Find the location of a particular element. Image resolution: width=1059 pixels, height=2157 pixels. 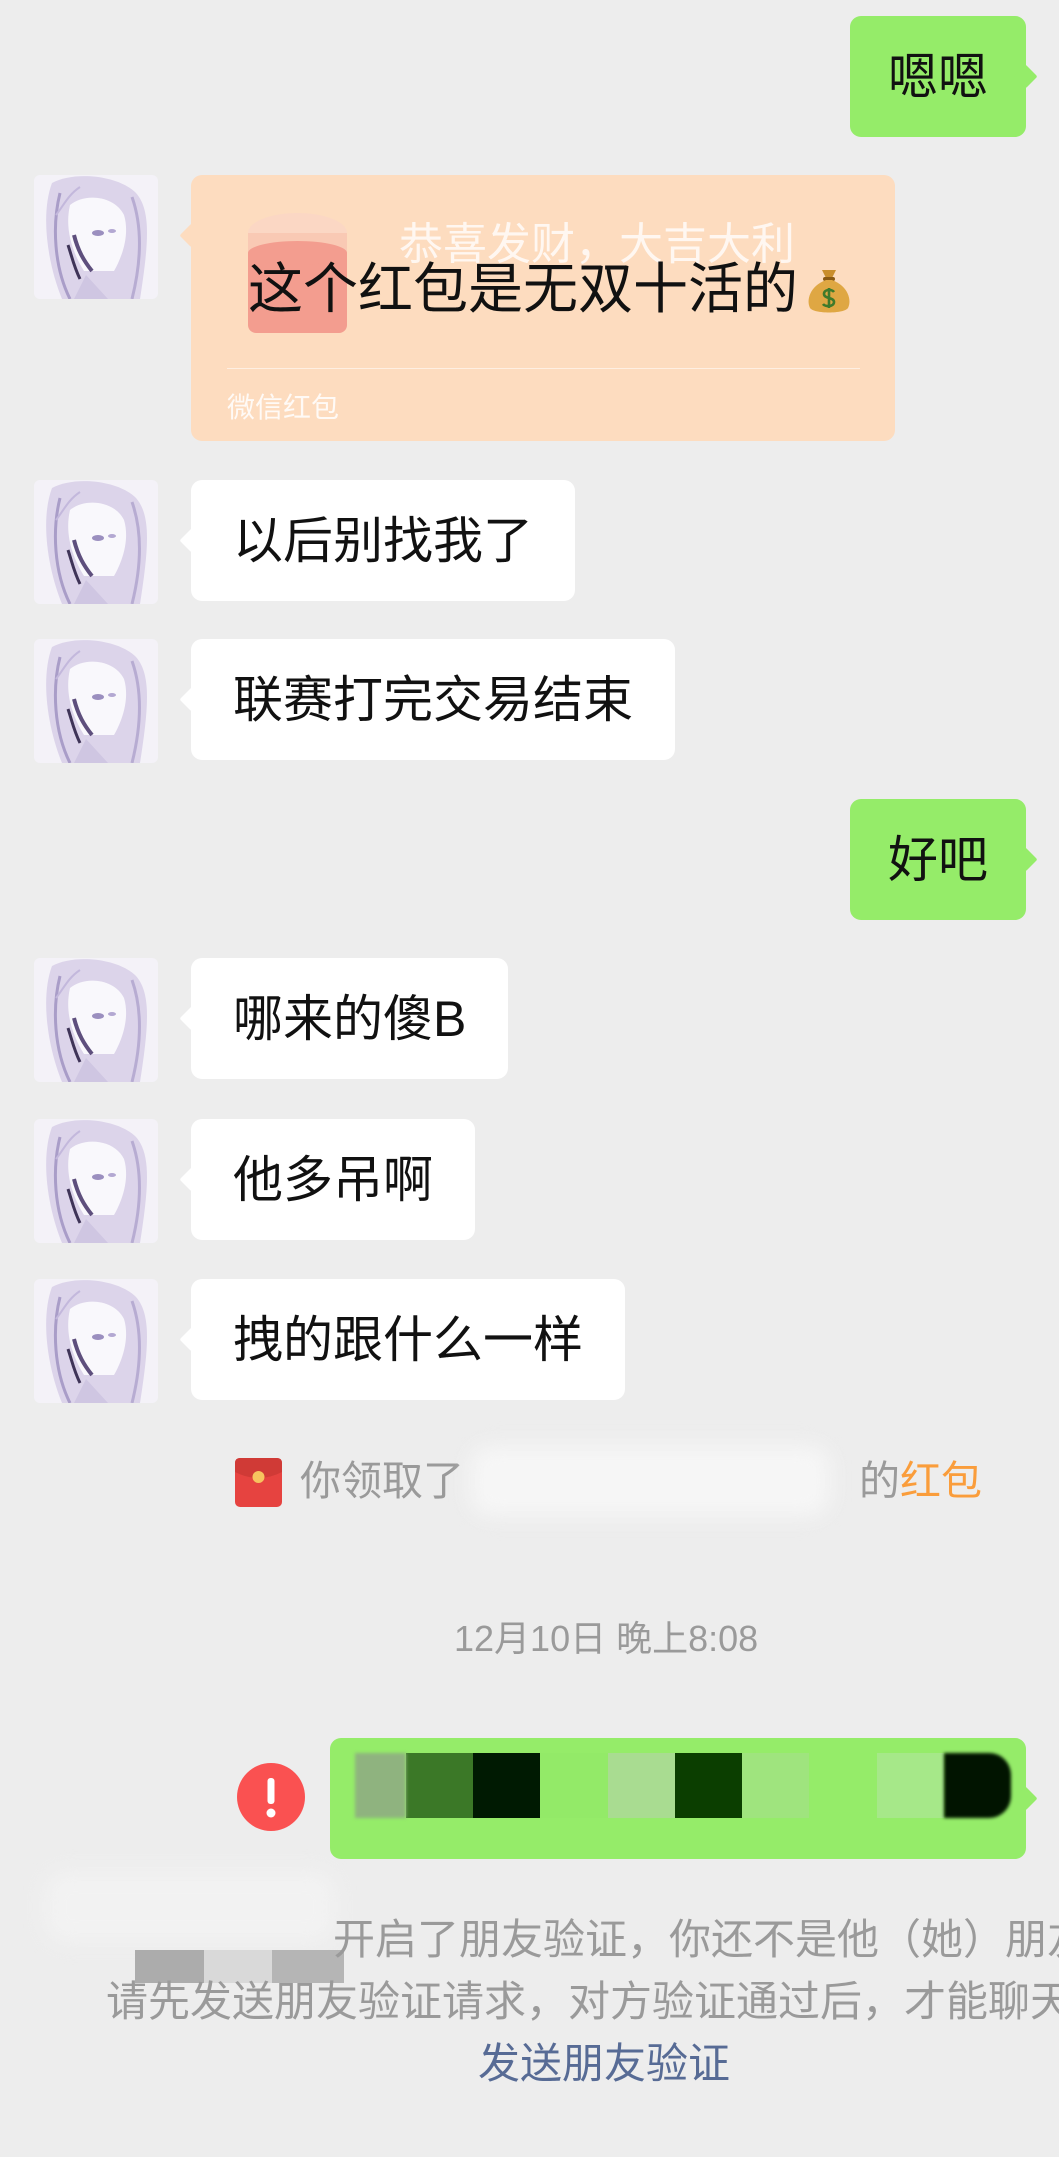

packet-link: 红包 is located at coordinates (941, 1481).